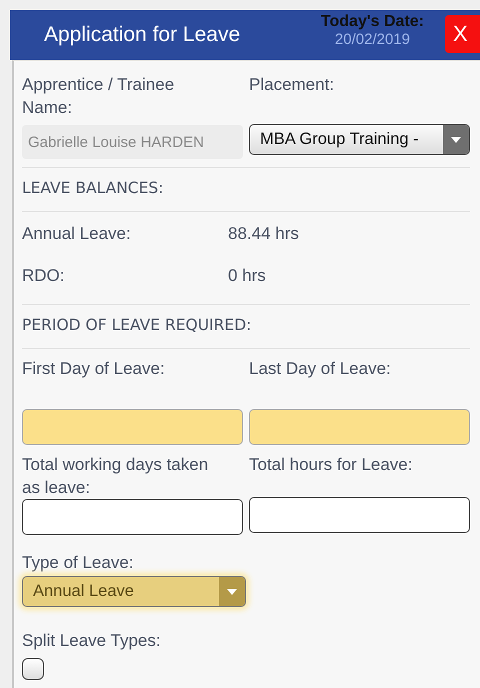 The image size is (480, 688). Describe the element at coordinates (247, 276) in the screenshot. I see `balance-value: 0 hrs` at that location.